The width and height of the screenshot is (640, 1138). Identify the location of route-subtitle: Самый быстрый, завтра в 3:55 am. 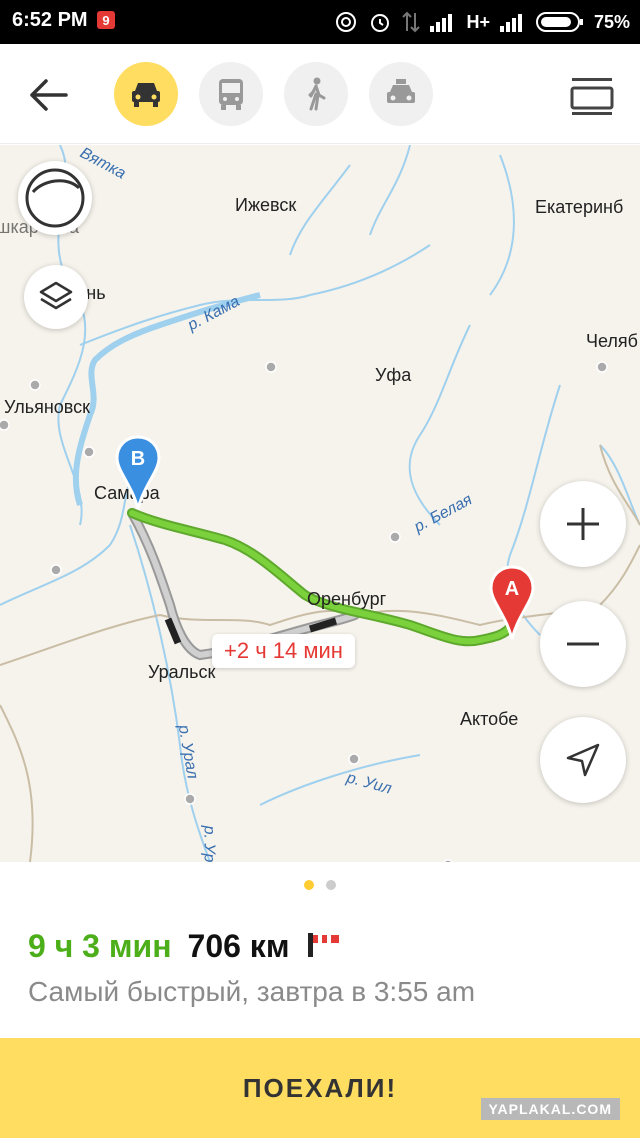
(252, 991).